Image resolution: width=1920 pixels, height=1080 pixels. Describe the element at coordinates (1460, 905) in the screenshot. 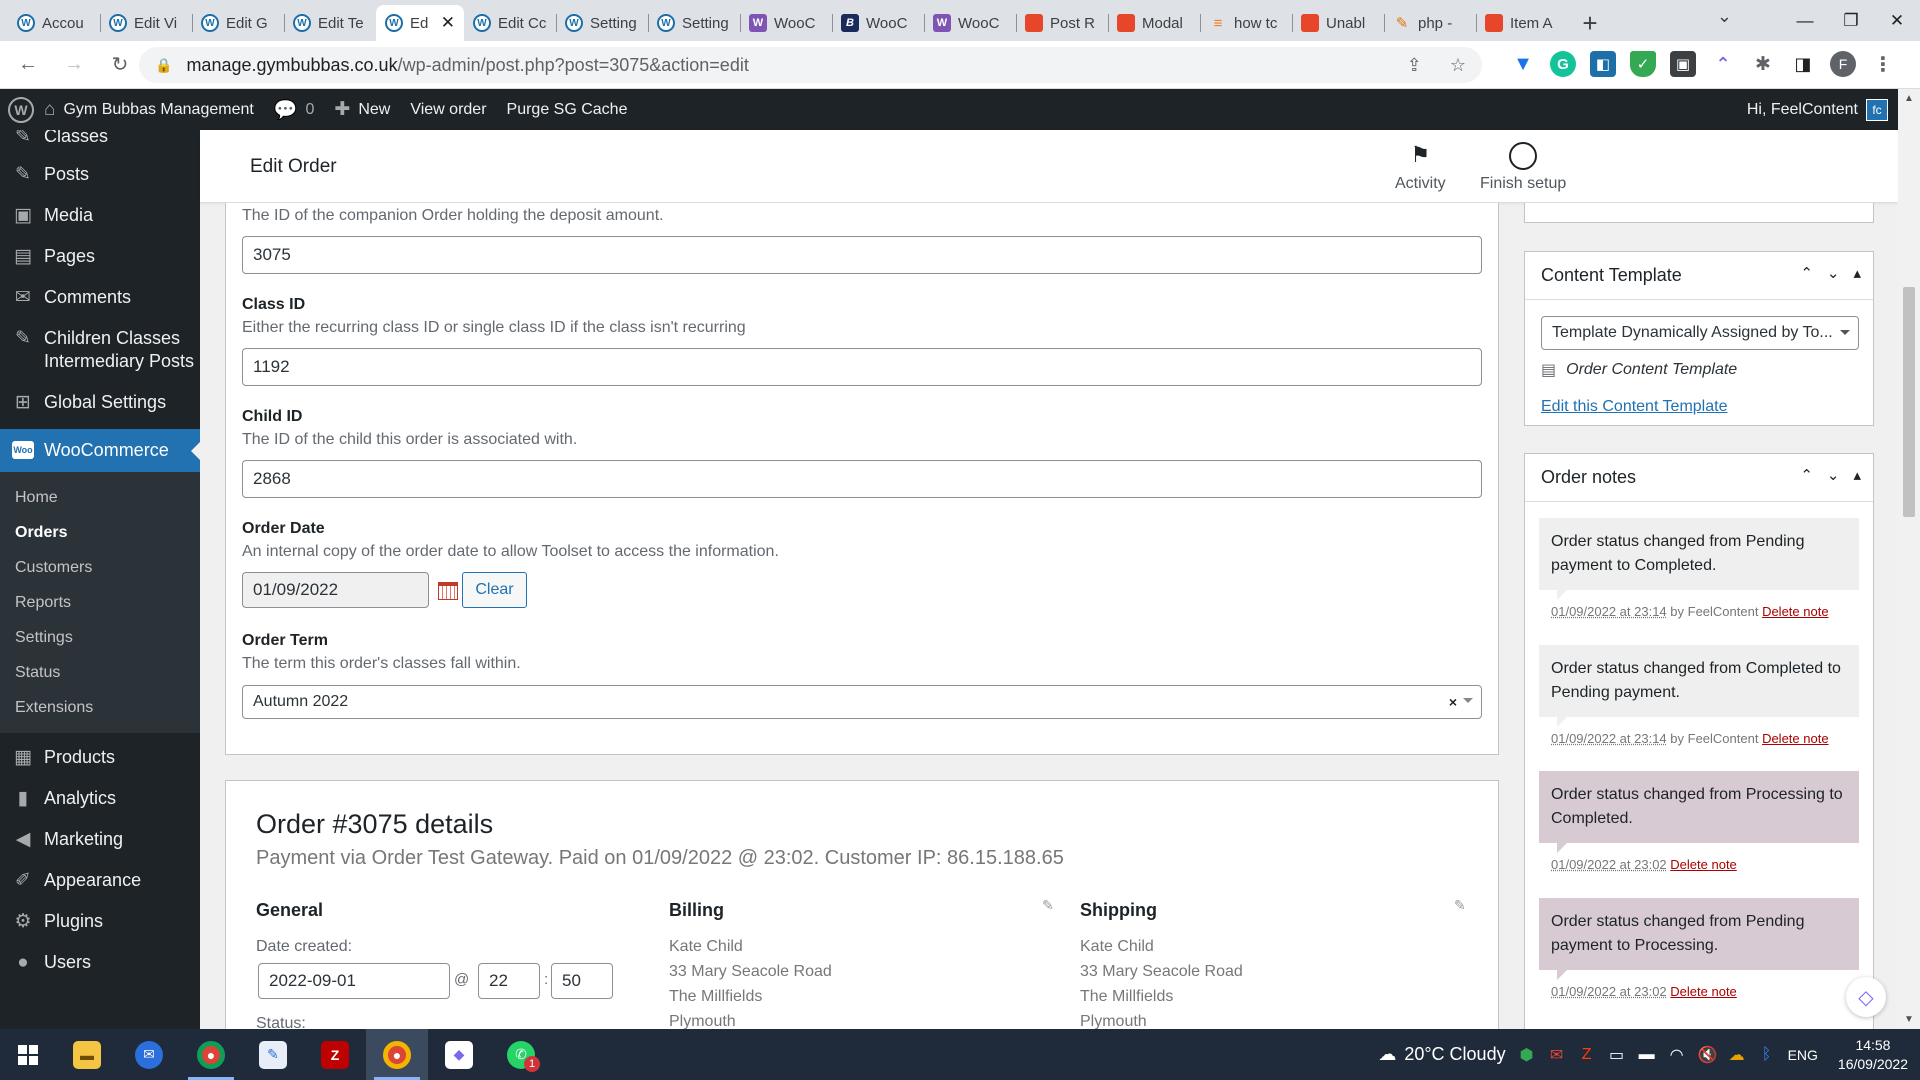

I see `edit-shipping-pencil-icon: ✎` at that location.